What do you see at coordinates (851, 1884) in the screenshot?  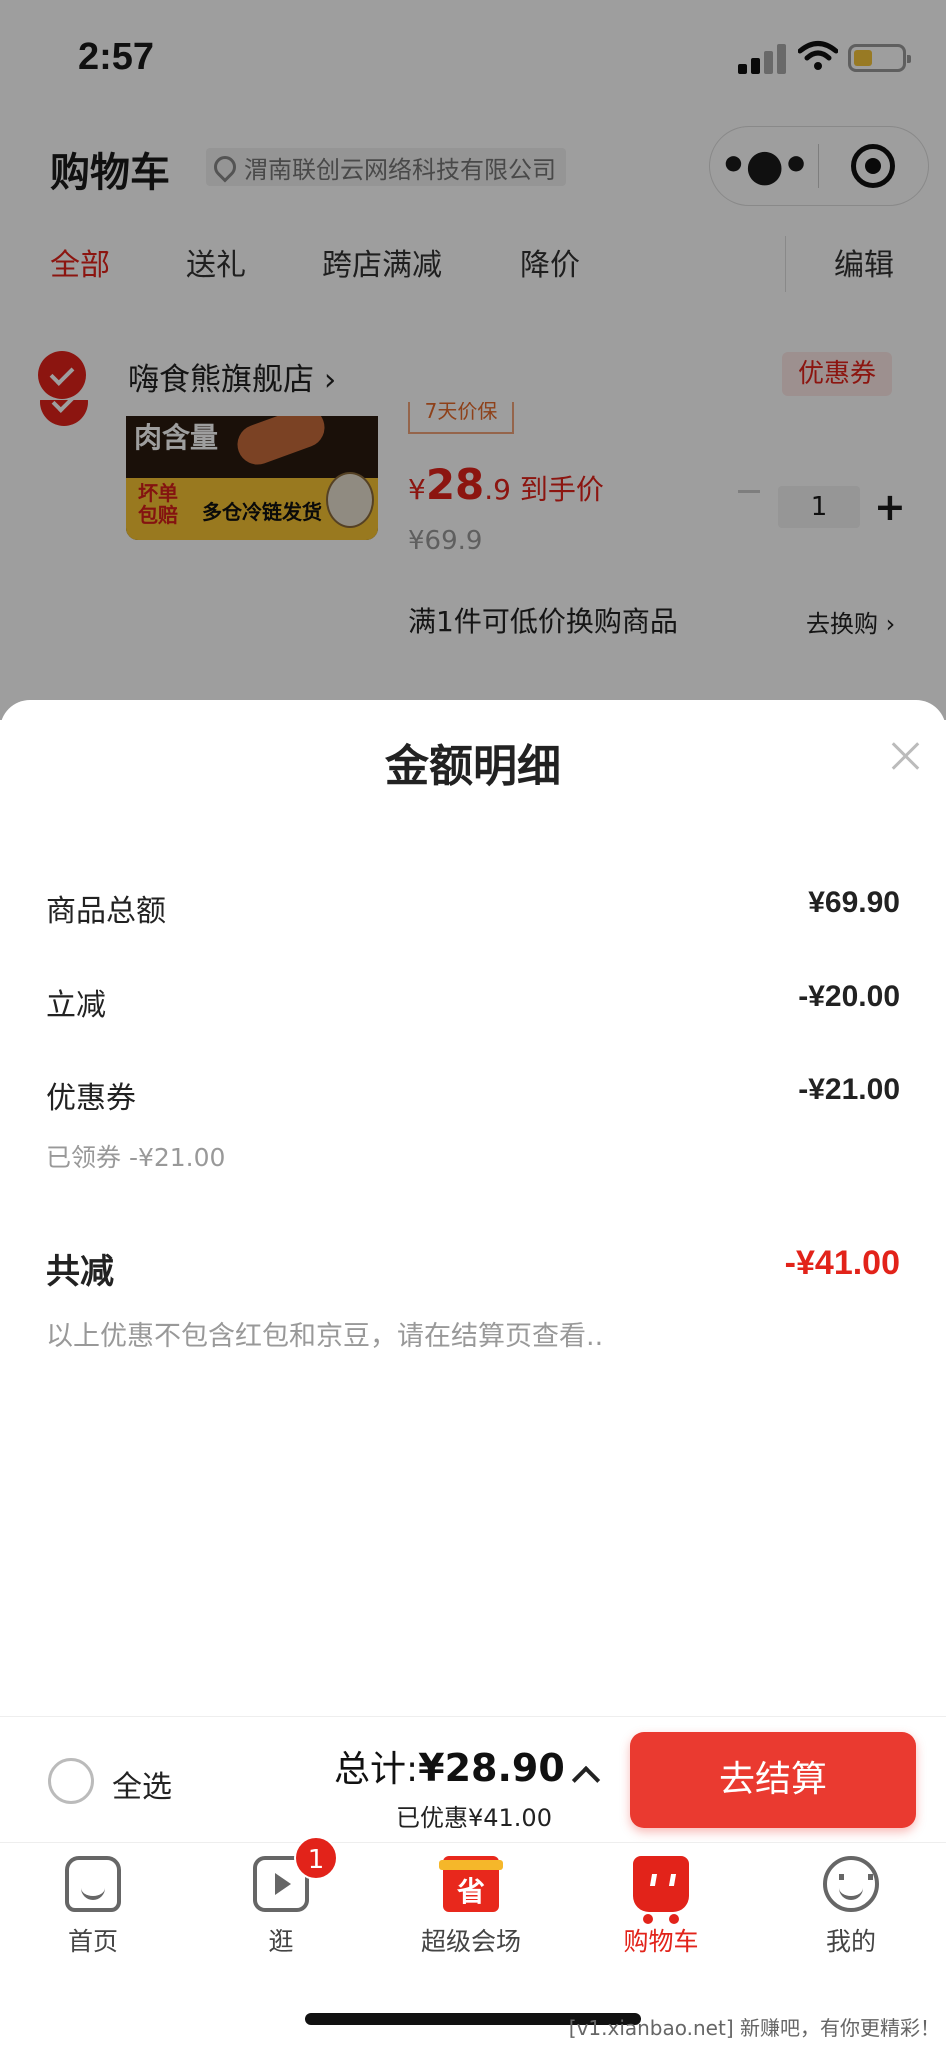 I see `profile-icon` at bounding box center [851, 1884].